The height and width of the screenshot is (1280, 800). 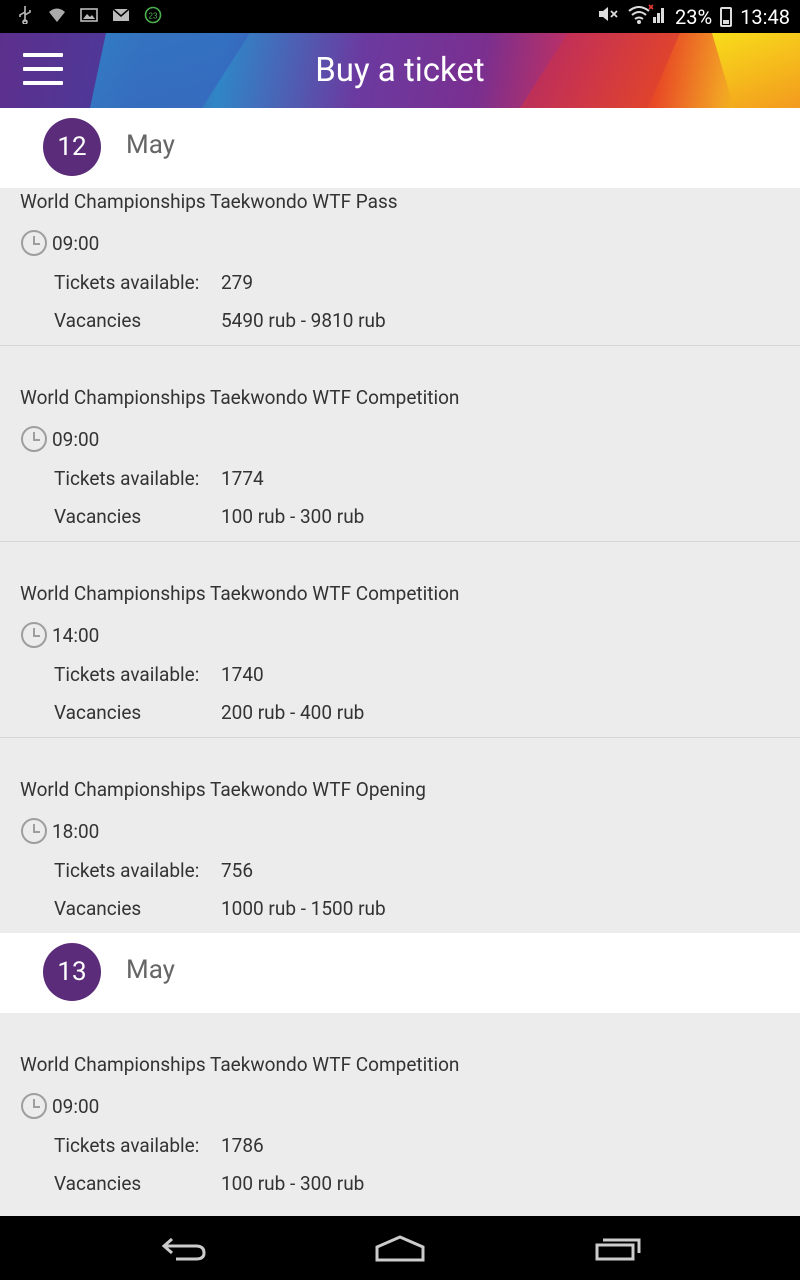 I want to click on clock-time: 13:48, so click(x=765, y=16).